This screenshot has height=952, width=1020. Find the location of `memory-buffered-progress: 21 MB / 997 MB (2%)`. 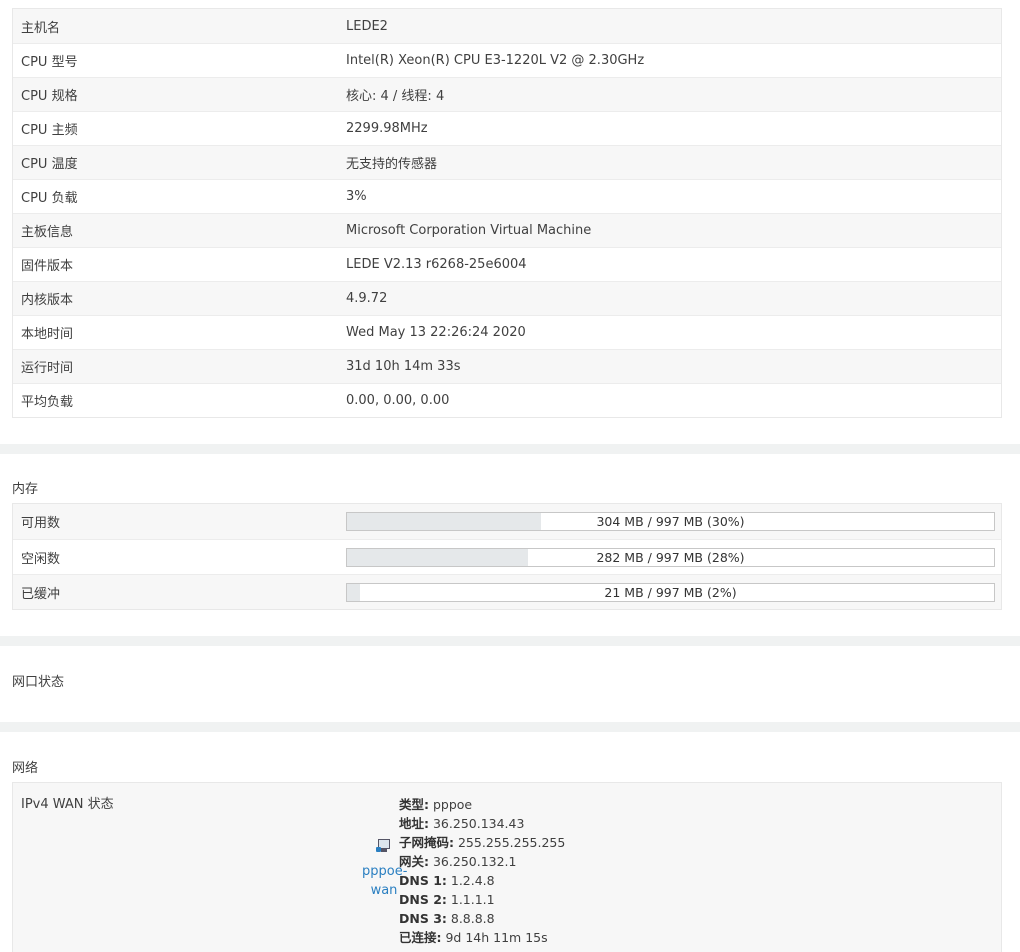

memory-buffered-progress: 21 MB / 997 MB (2%) is located at coordinates (670, 592).